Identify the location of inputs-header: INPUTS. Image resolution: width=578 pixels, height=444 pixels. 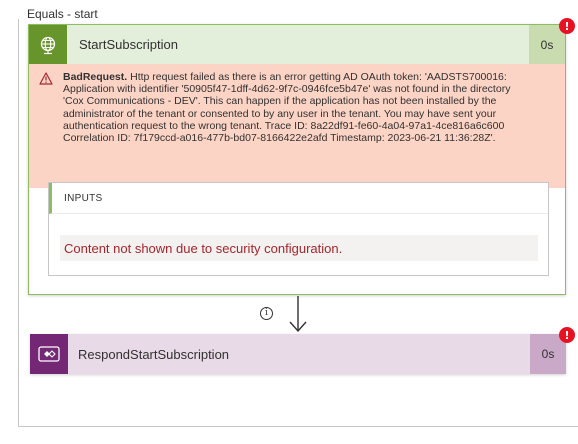
(298, 198).